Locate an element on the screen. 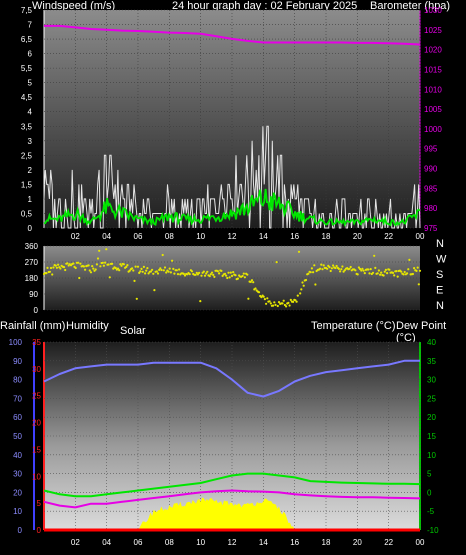 The image size is (466, 555). baro-tick-label: 1030 is located at coordinates (433, 10).